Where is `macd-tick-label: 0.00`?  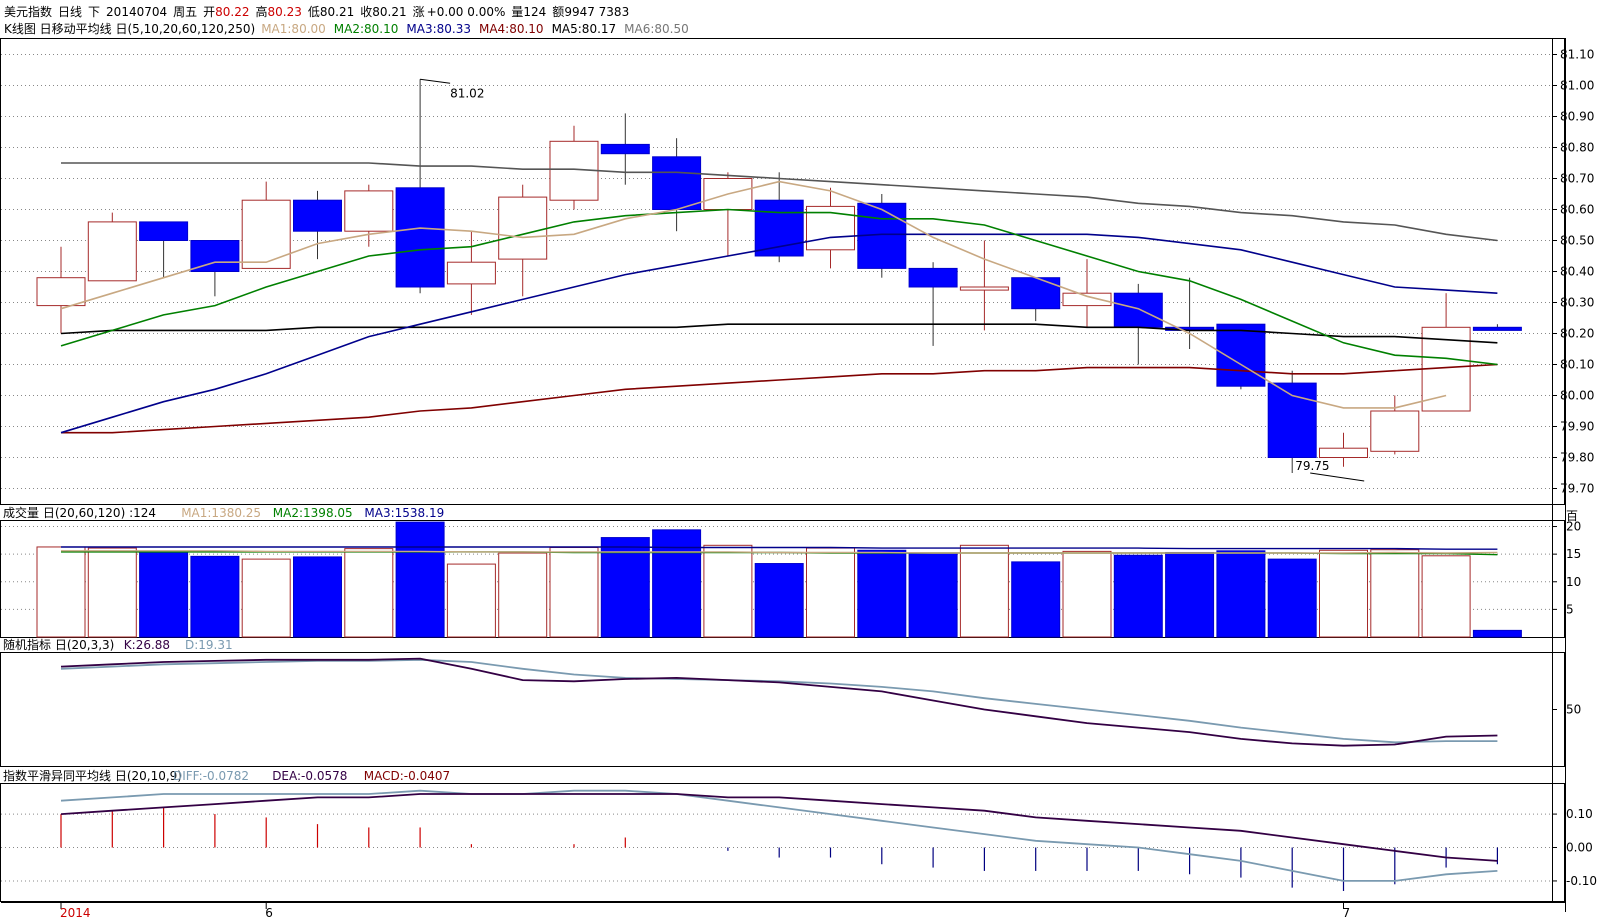
macd-tick-label: 0.00 is located at coordinates (1579, 848).